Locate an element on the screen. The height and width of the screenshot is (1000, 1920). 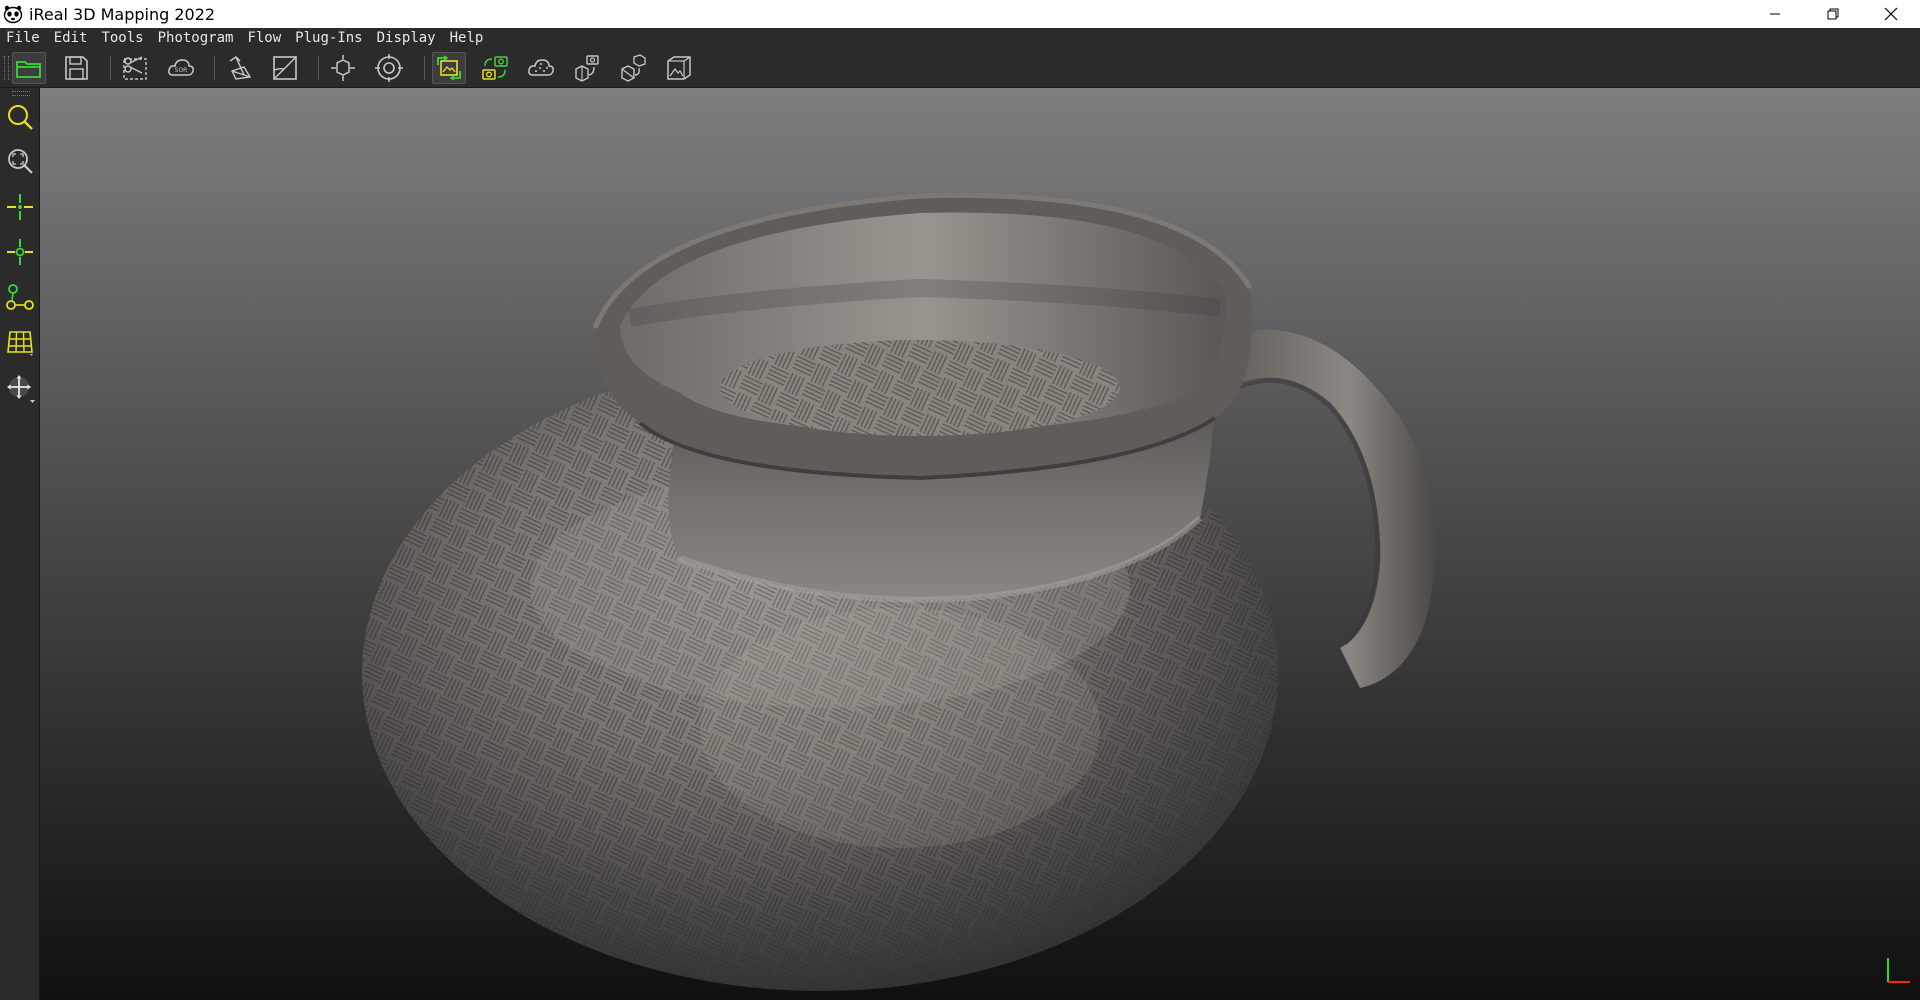
photo-align-icon is located at coordinates (449, 68).